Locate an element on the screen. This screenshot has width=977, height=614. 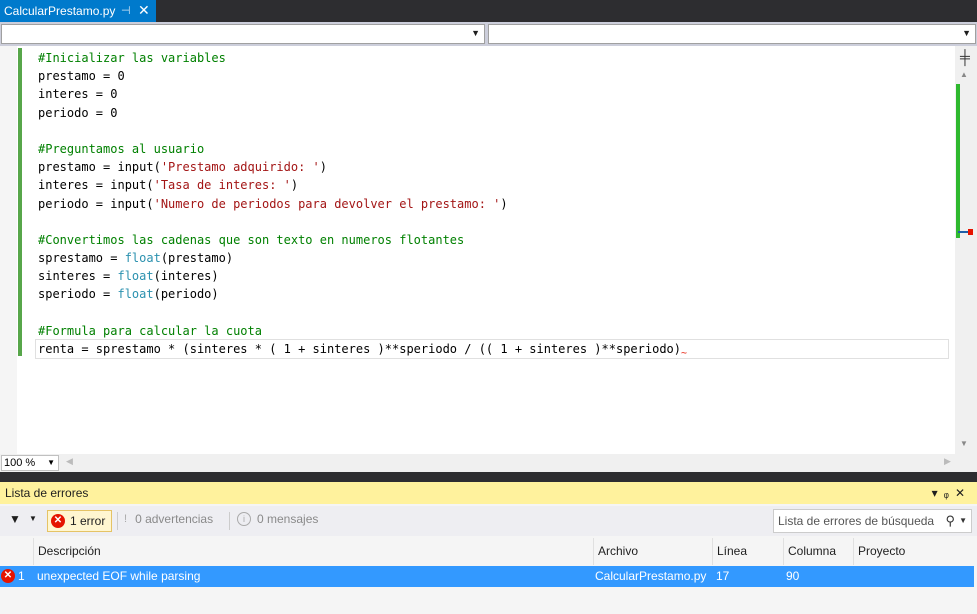
code-line: interes = 0 is located at coordinates (493, 94).